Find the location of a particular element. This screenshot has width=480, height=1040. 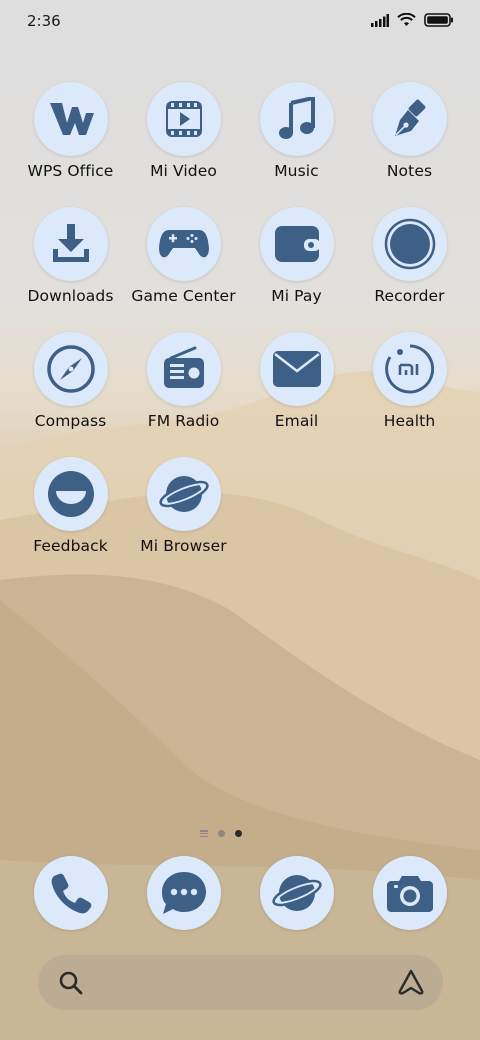

app-mi-pay: Mi Pay is located at coordinates (296, 256).